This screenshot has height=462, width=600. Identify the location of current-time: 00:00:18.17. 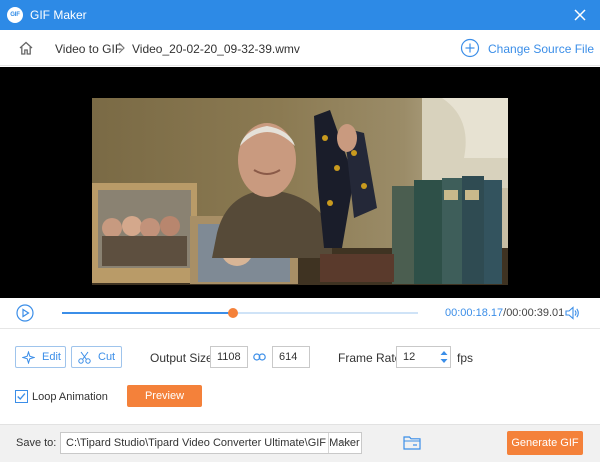
(474, 313).